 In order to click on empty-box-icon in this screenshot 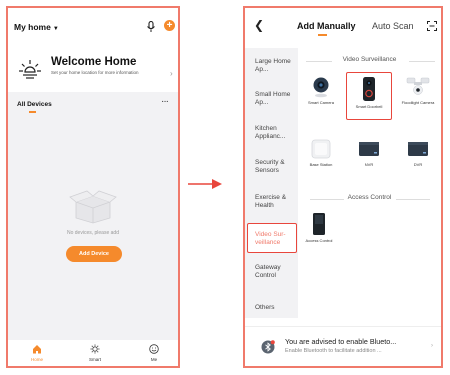, I will do `click(93, 207)`.